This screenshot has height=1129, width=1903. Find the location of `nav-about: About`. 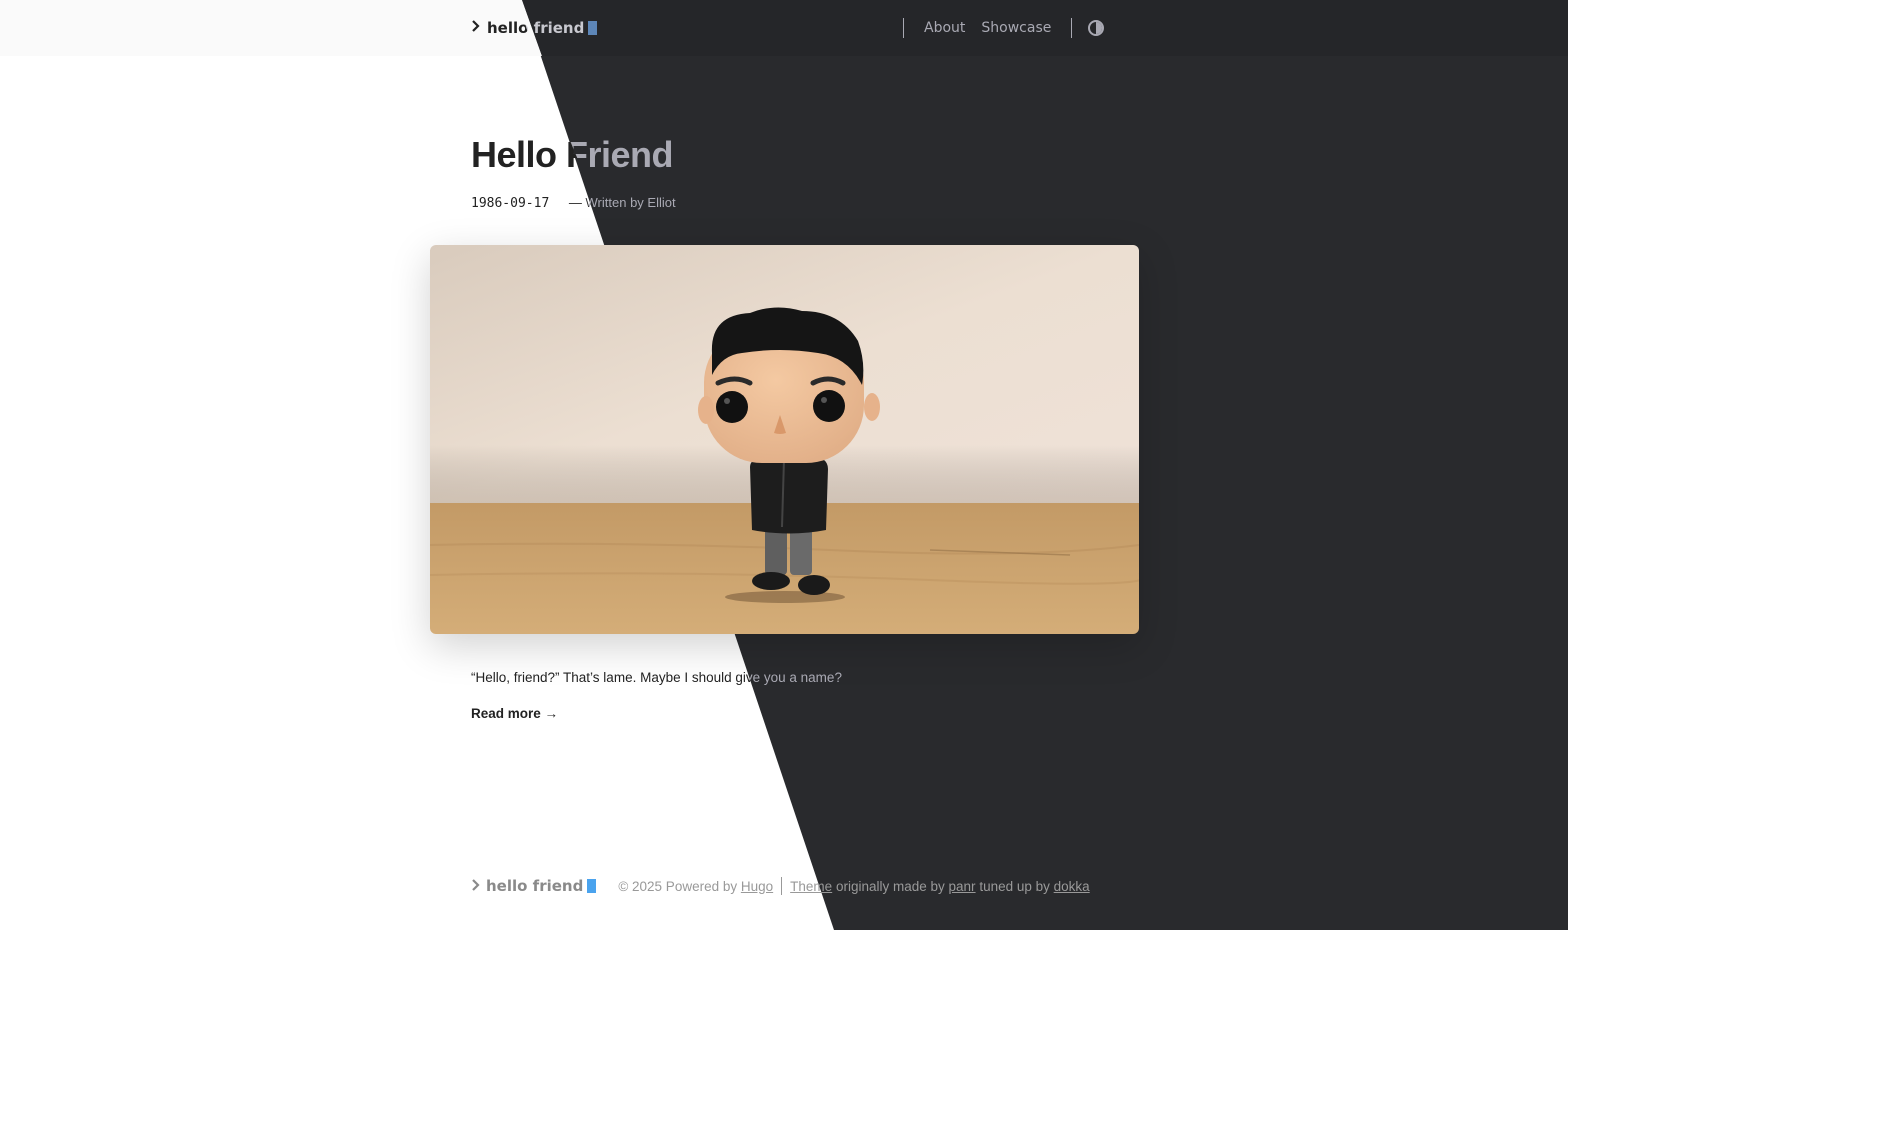

nav-about: About is located at coordinates (944, 28).